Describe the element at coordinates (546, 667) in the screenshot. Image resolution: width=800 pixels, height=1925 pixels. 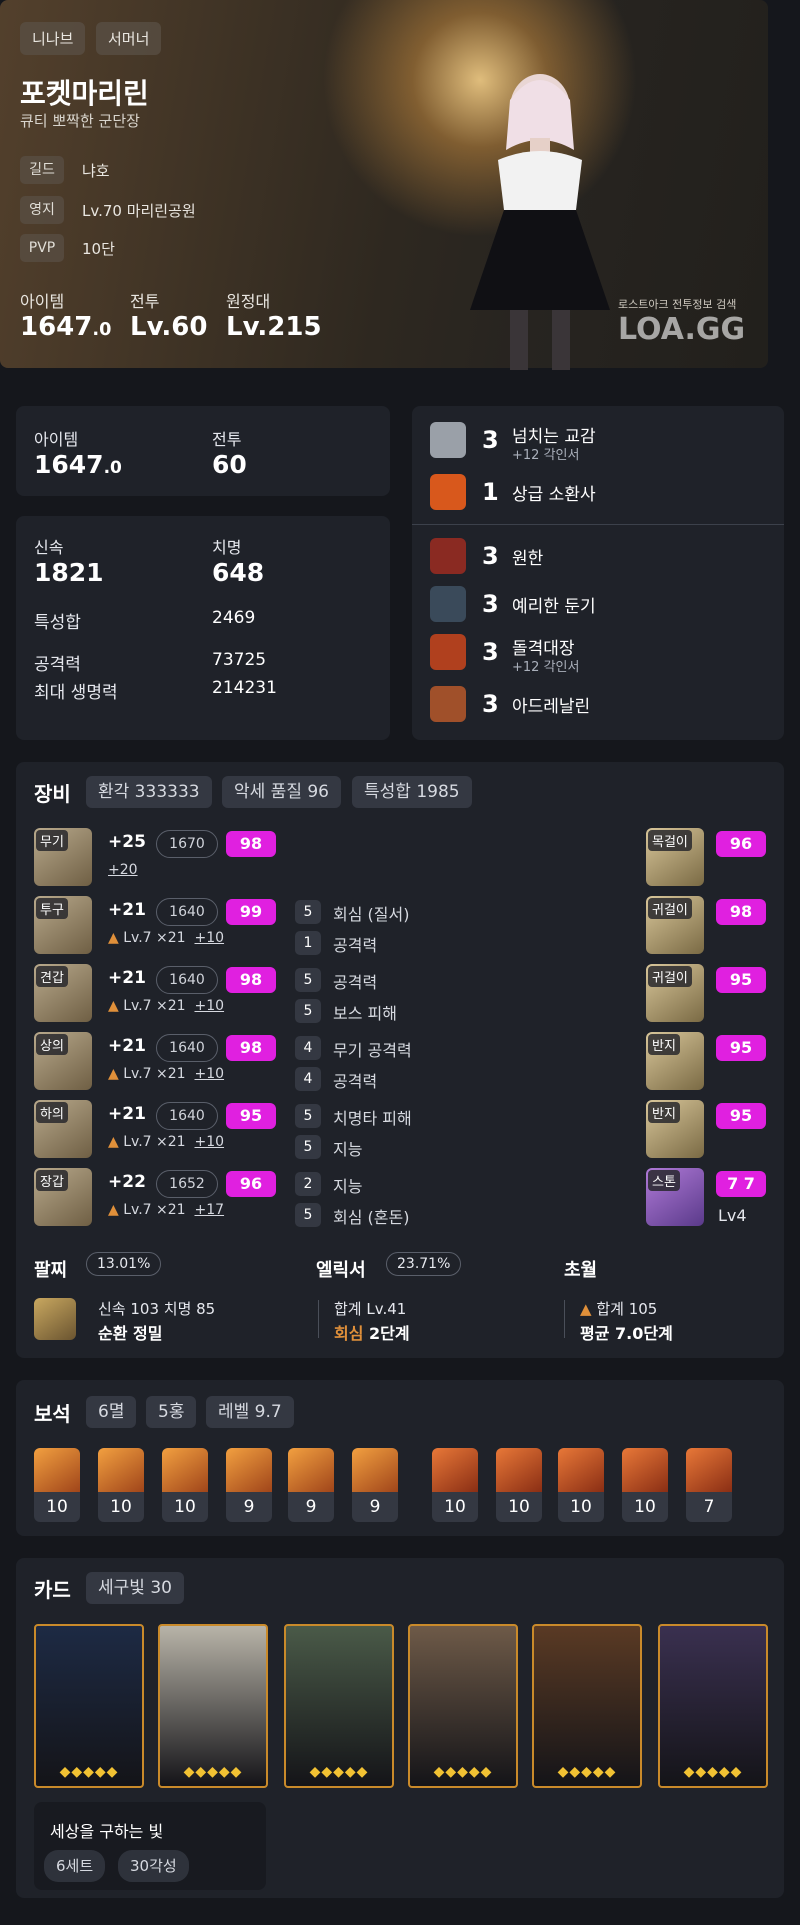
I see `engraving-book: +12 각인서` at that location.